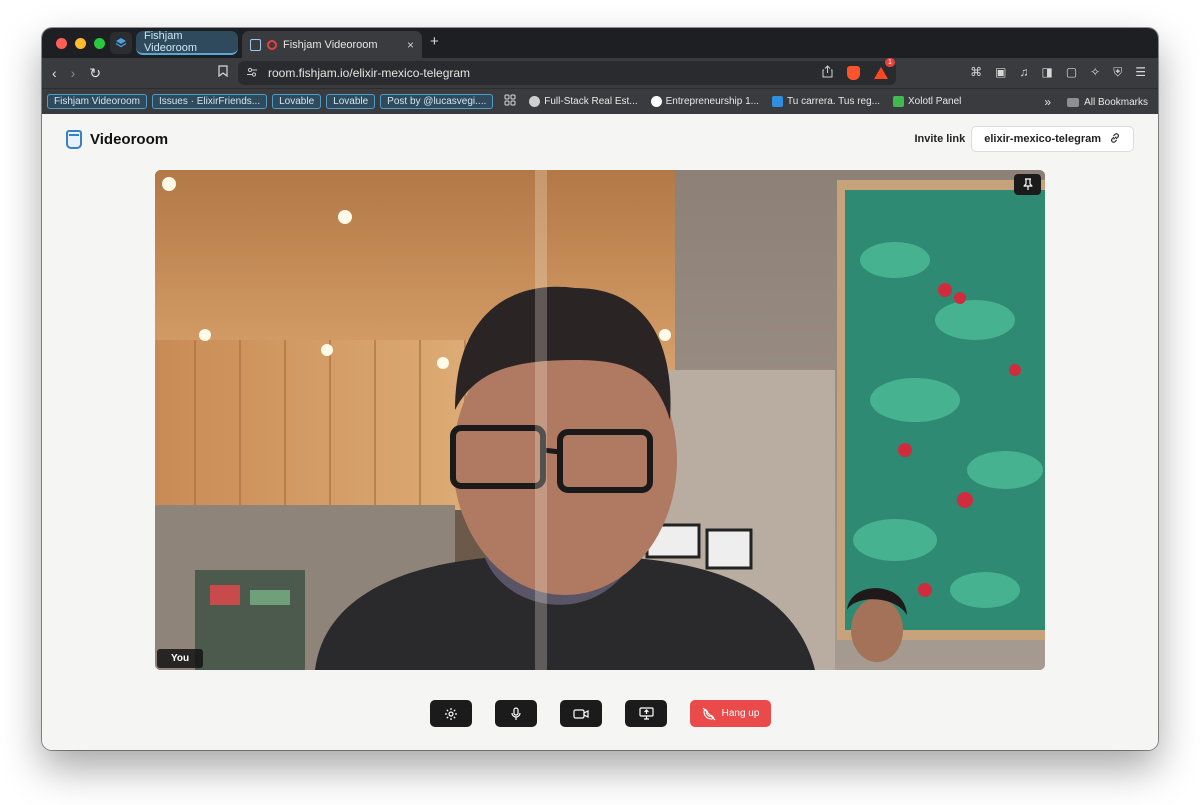 The width and height of the screenshot is (1200, 805). What do you see at coordinates (600, 43) in the screenshot?
I see `tab-strip: Fishjam Videoroom Fishjam Videoroom × +` at bounding box center [600, 43].